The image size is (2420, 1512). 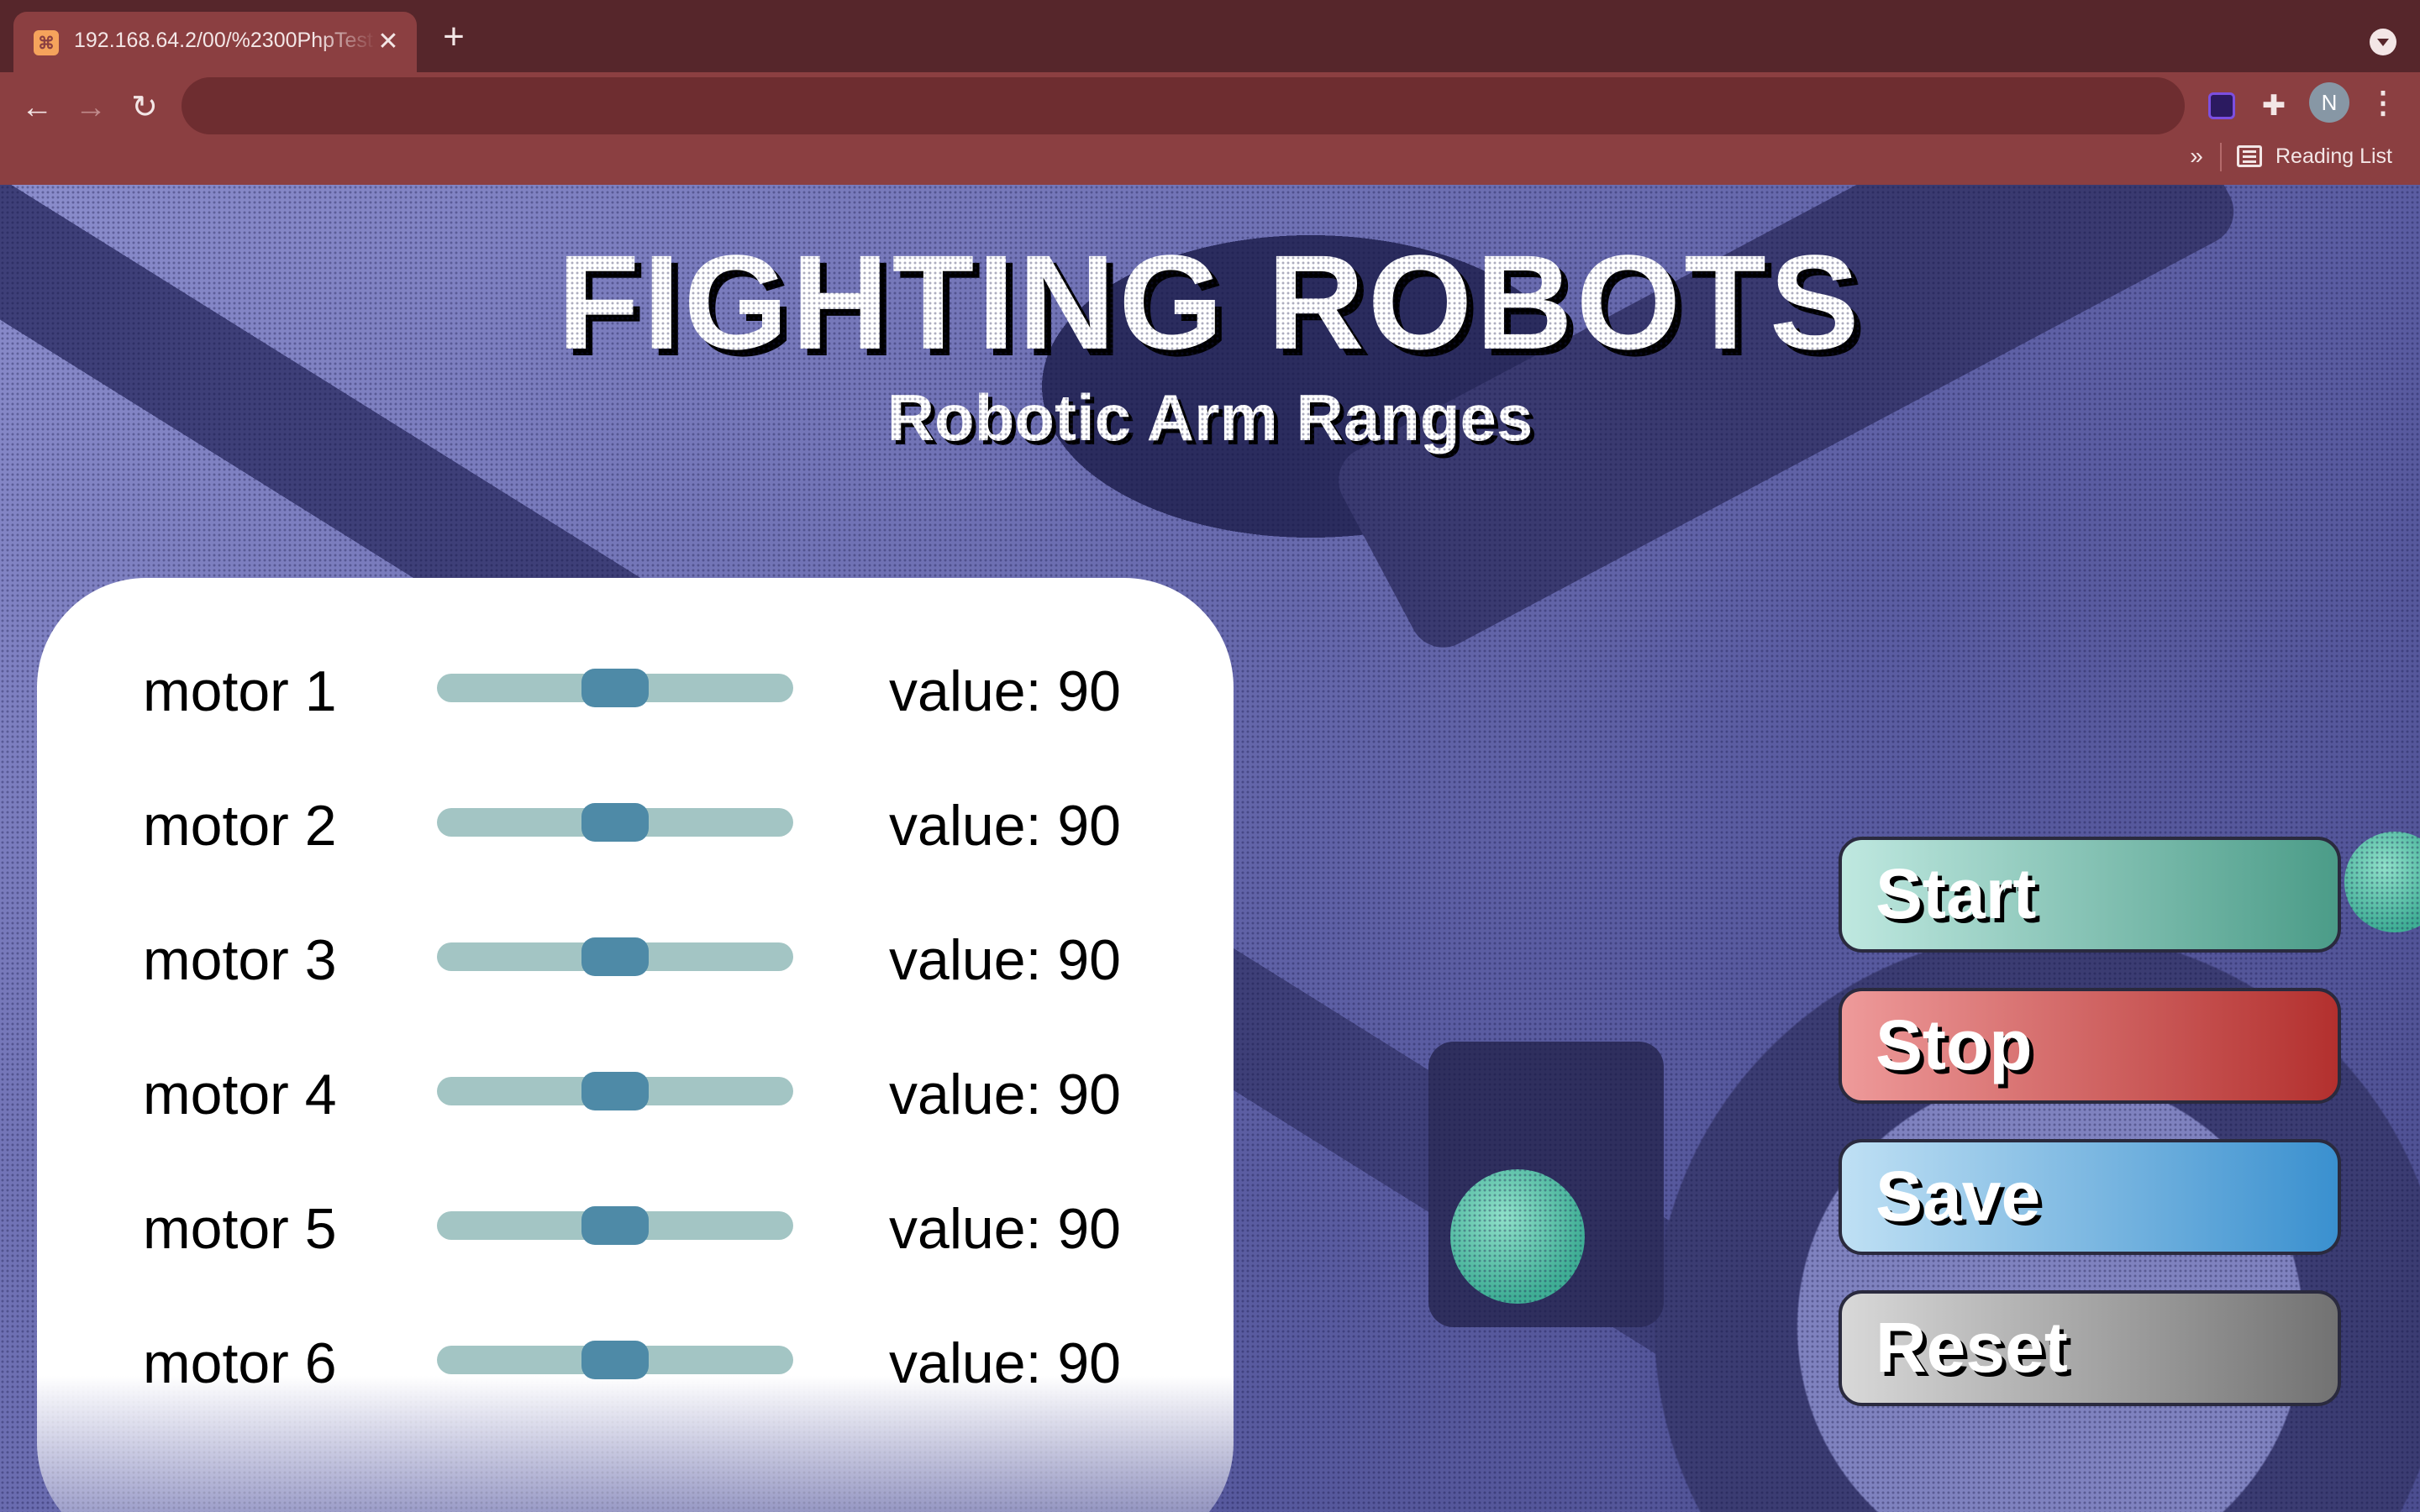 I want to click on motor-row: motor 4 value: 90, so click(x=635, y=1090).